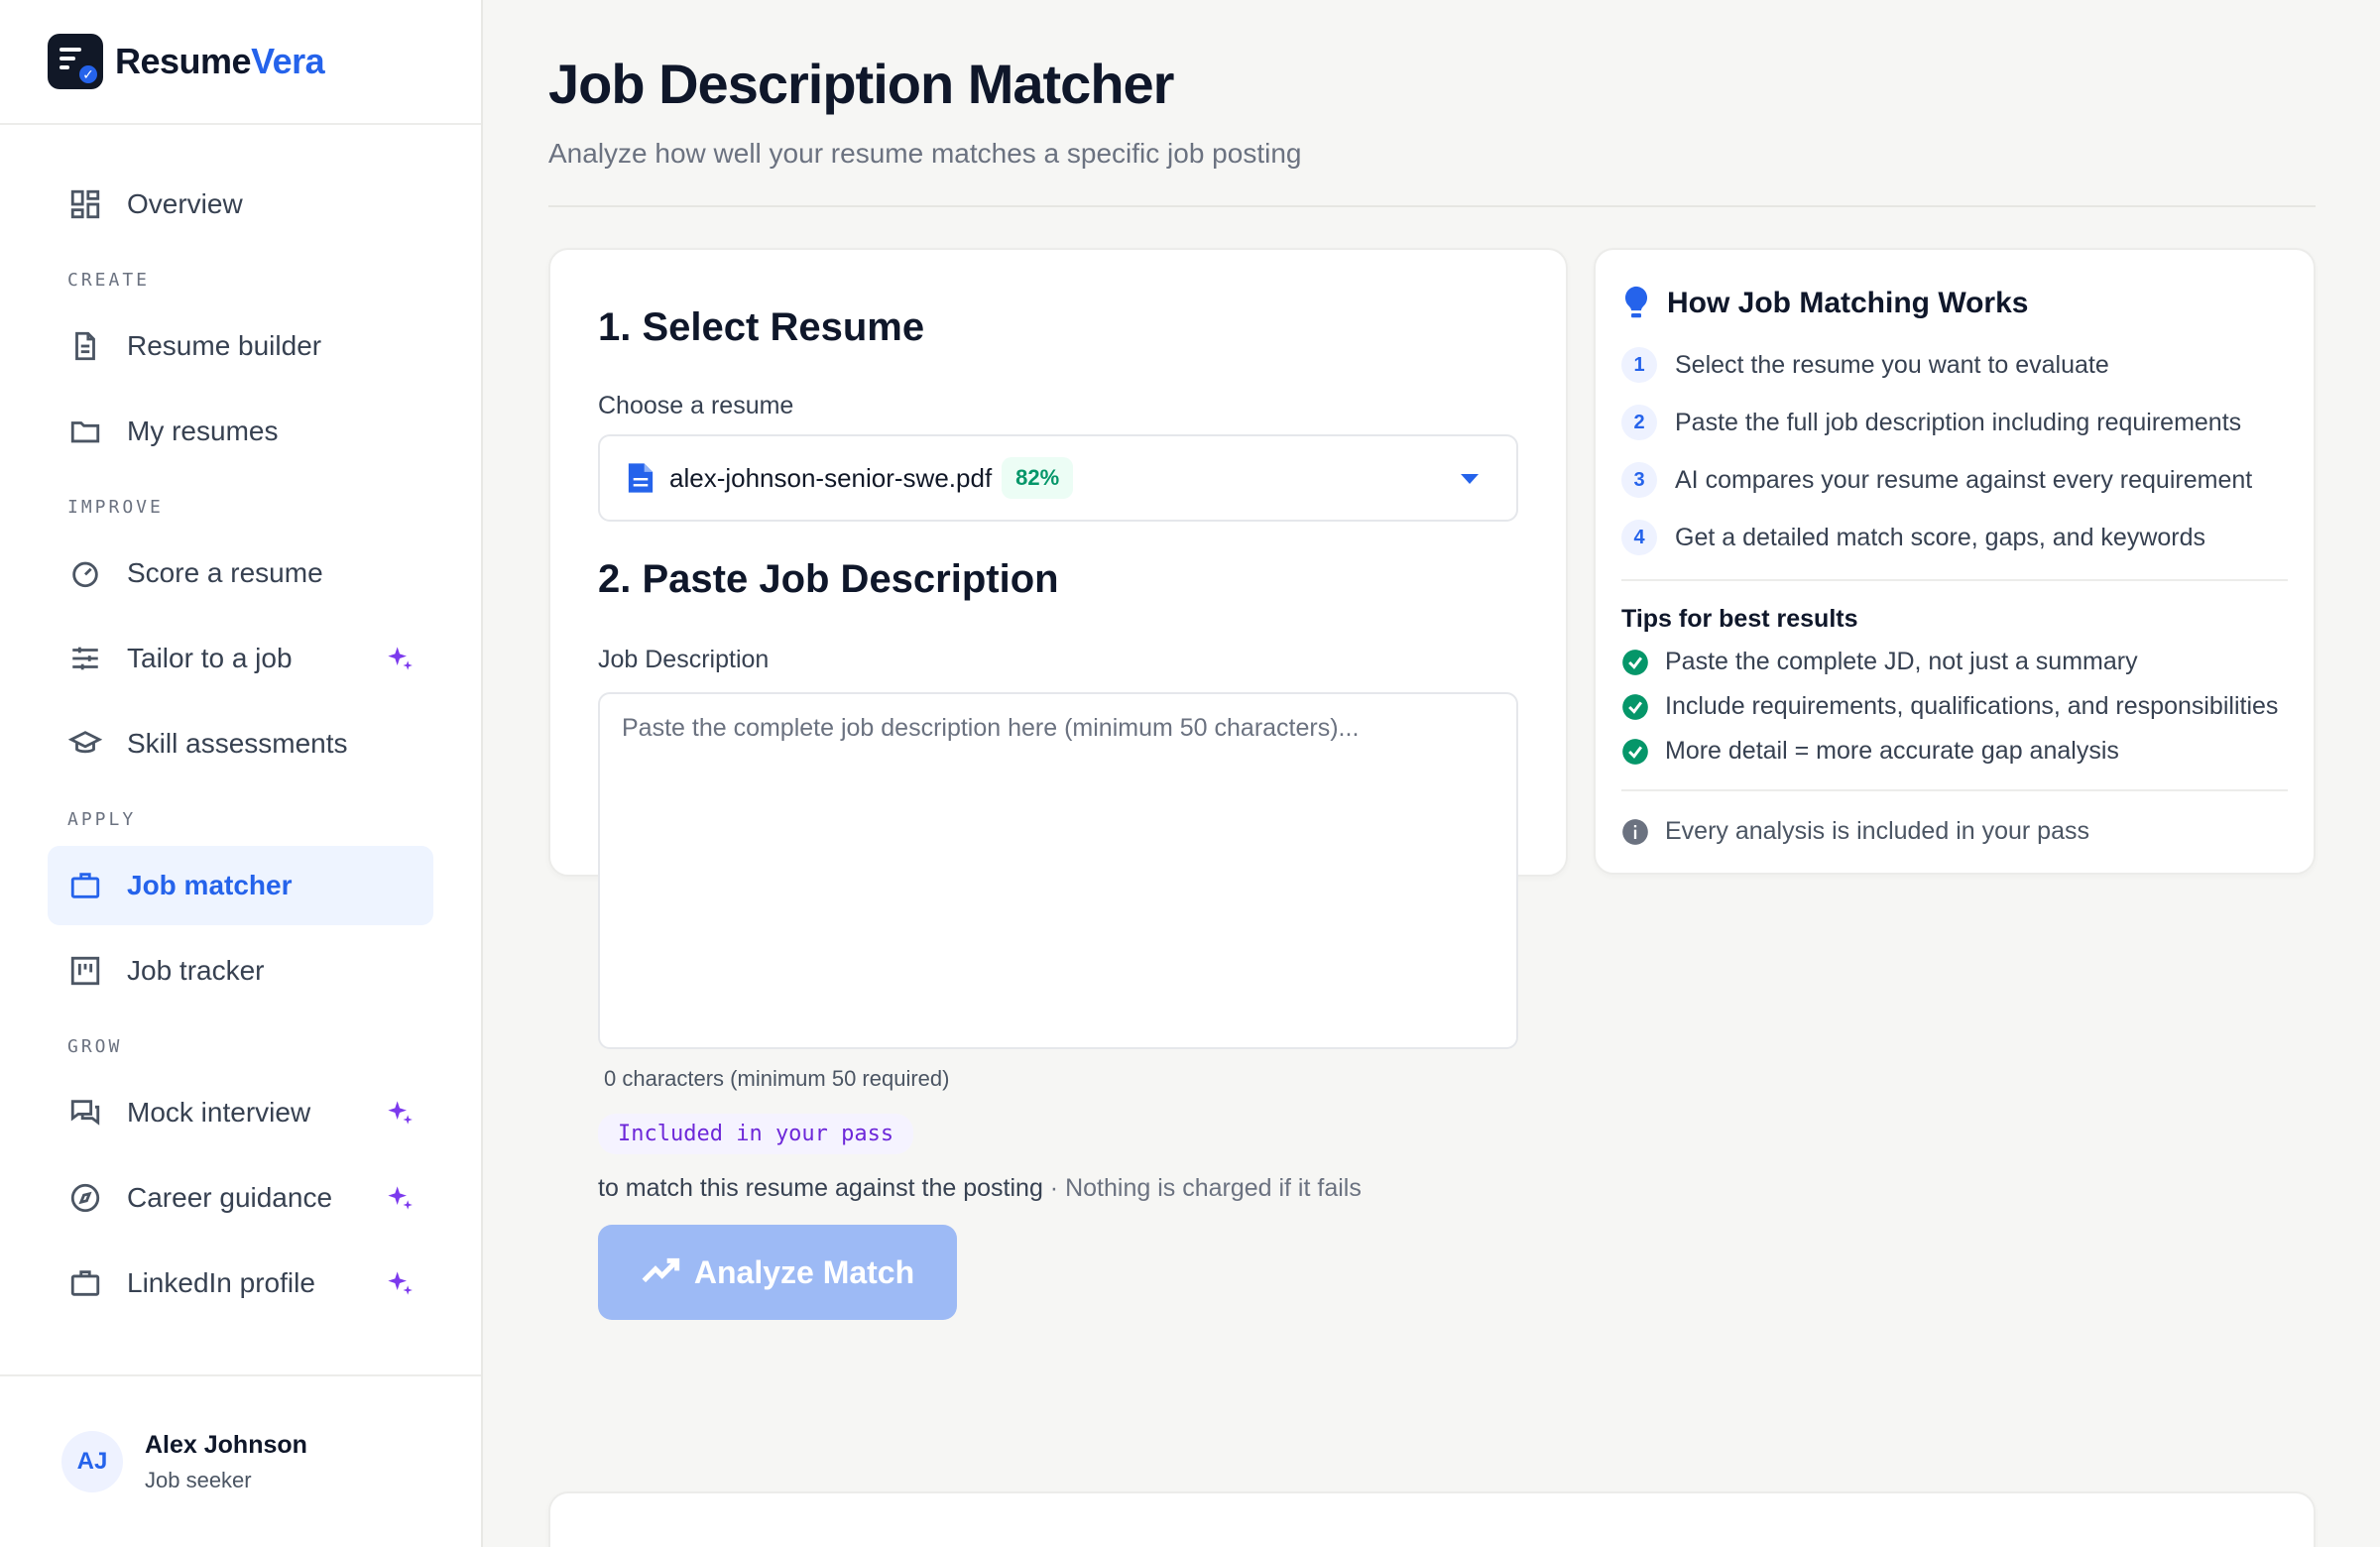  What do you see at coordinates (1892, 751) in the screenshot?
I see `tip-text: More detail = more accurate gap analysis` at bounding box center [1892, 751].